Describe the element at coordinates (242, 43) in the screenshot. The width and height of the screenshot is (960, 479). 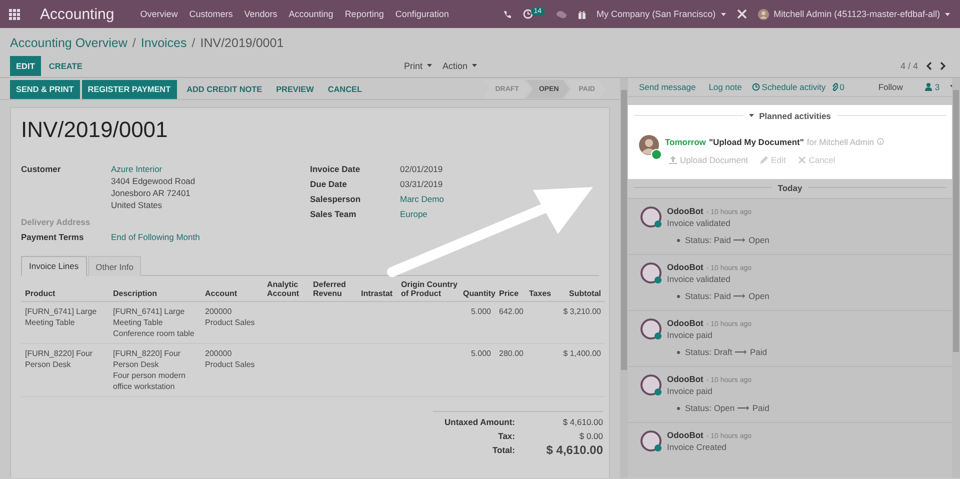
I see `breadcrumb-current: INV/2019/0001` at that location.